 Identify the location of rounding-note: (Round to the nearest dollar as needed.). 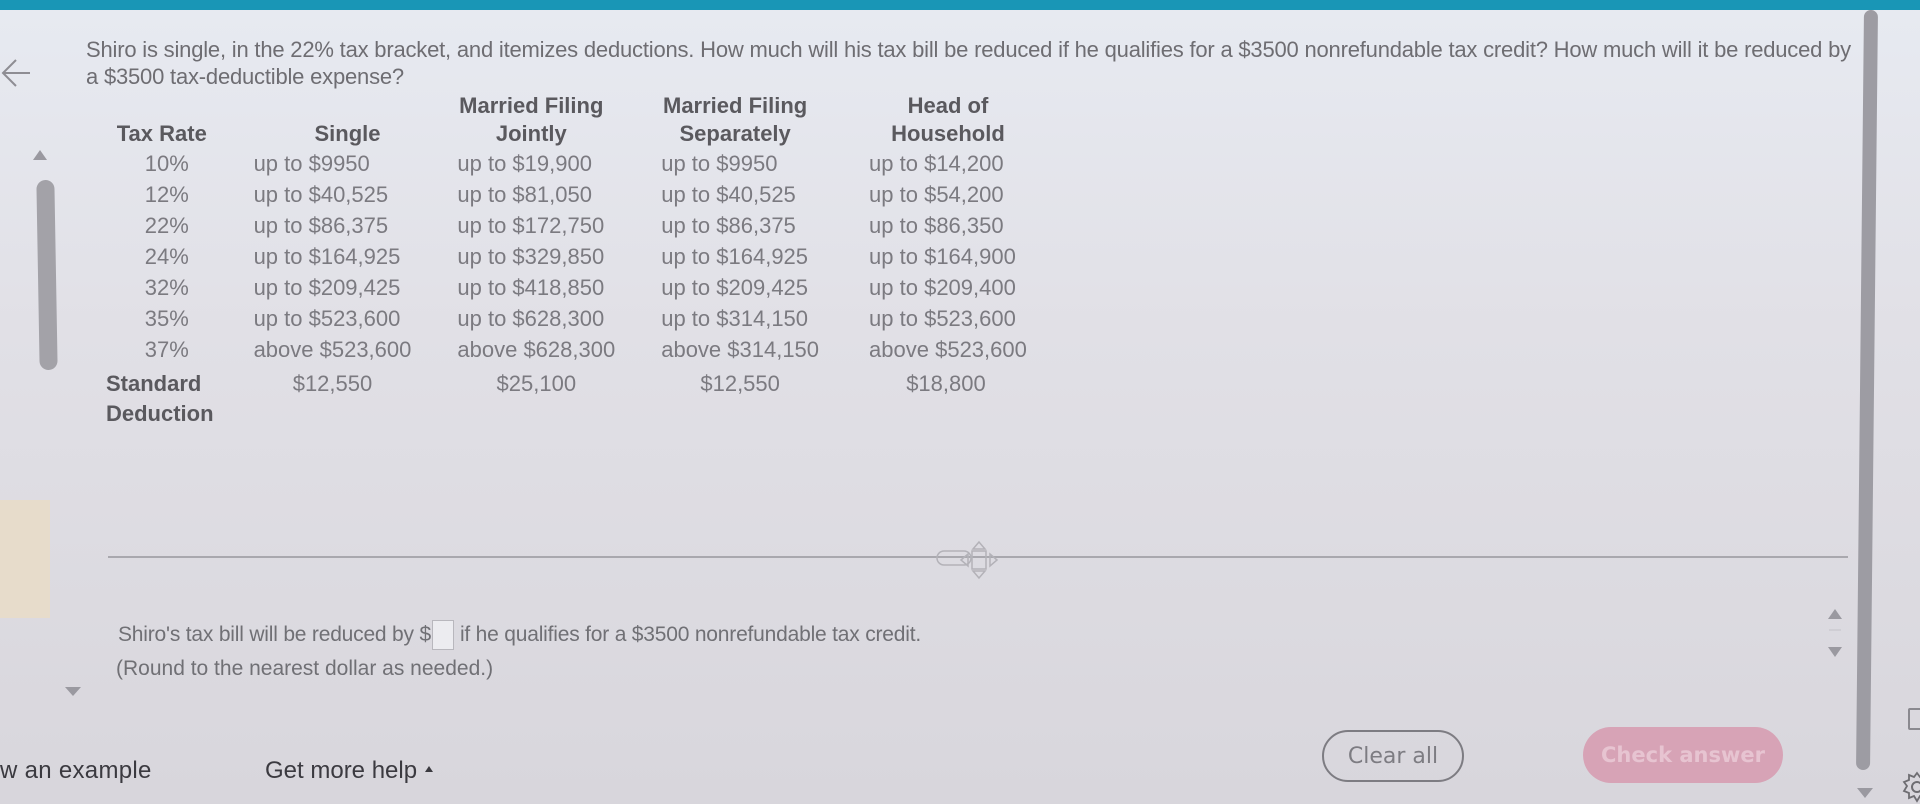
(305, 668).